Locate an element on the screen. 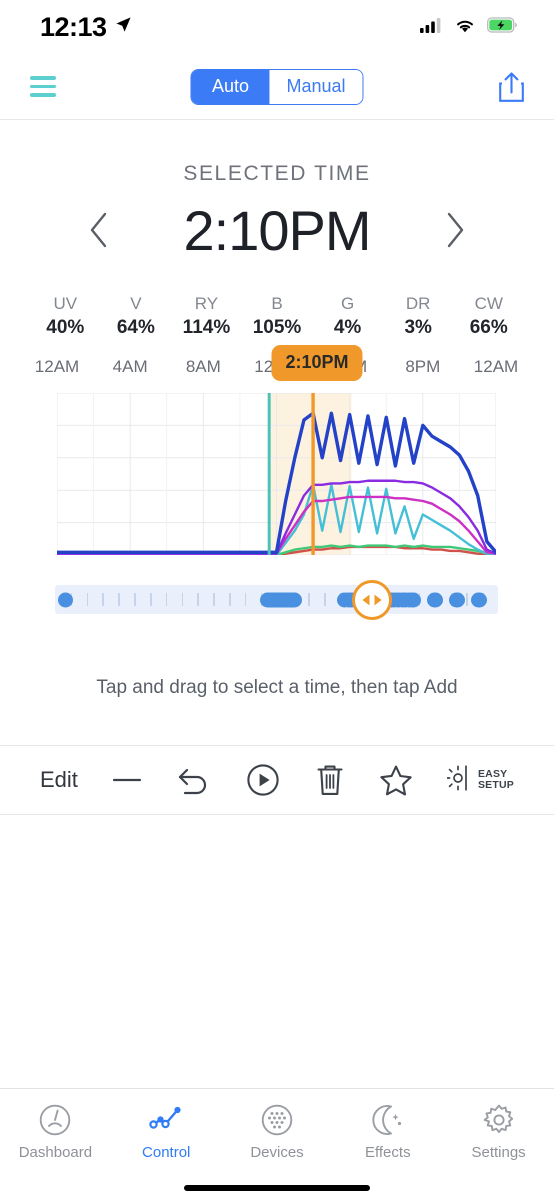  channel-cw: CW 66% is located at coordinates (488, 316).